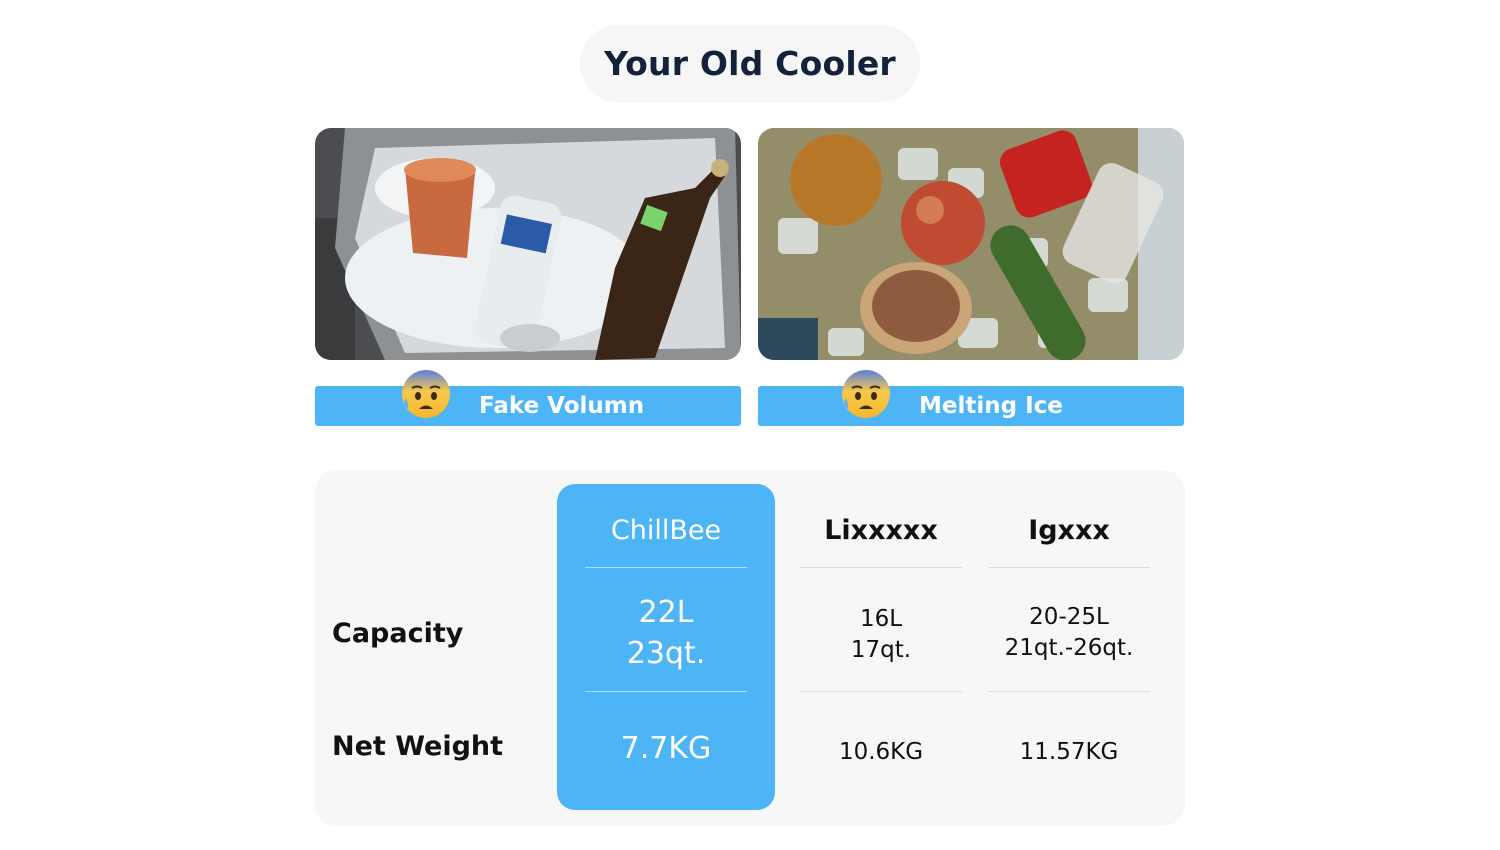 The image size is (1500, 850). I want to click on page-title: Your Old Cooler, so click(750, 63).